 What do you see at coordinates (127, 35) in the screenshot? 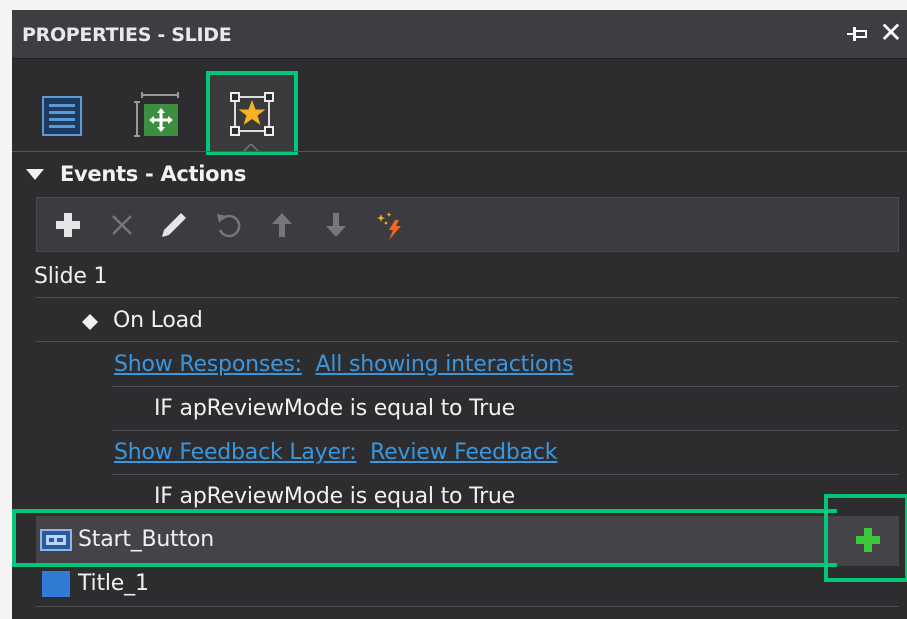
I see `panel-title: PROPERTIES - SLIDE` at bounding box center [127, 35].